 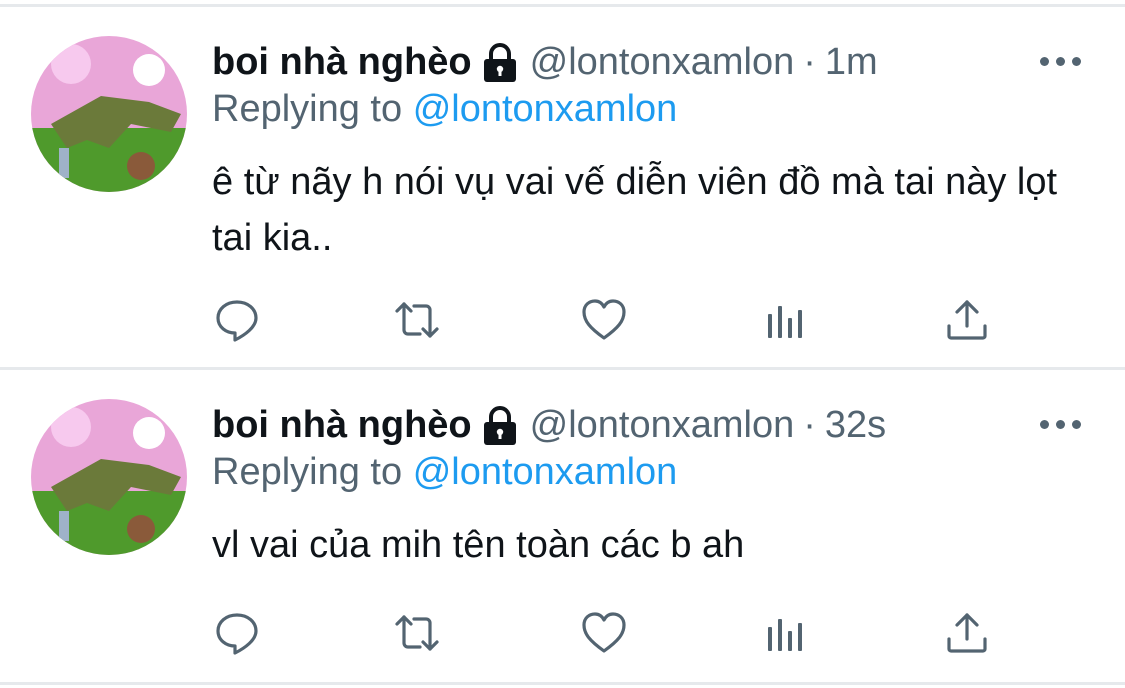 What do you see at coordinates (851, 62) in the screenshot?
I see `timestamp: 1m` at bounding box center [851, 62].